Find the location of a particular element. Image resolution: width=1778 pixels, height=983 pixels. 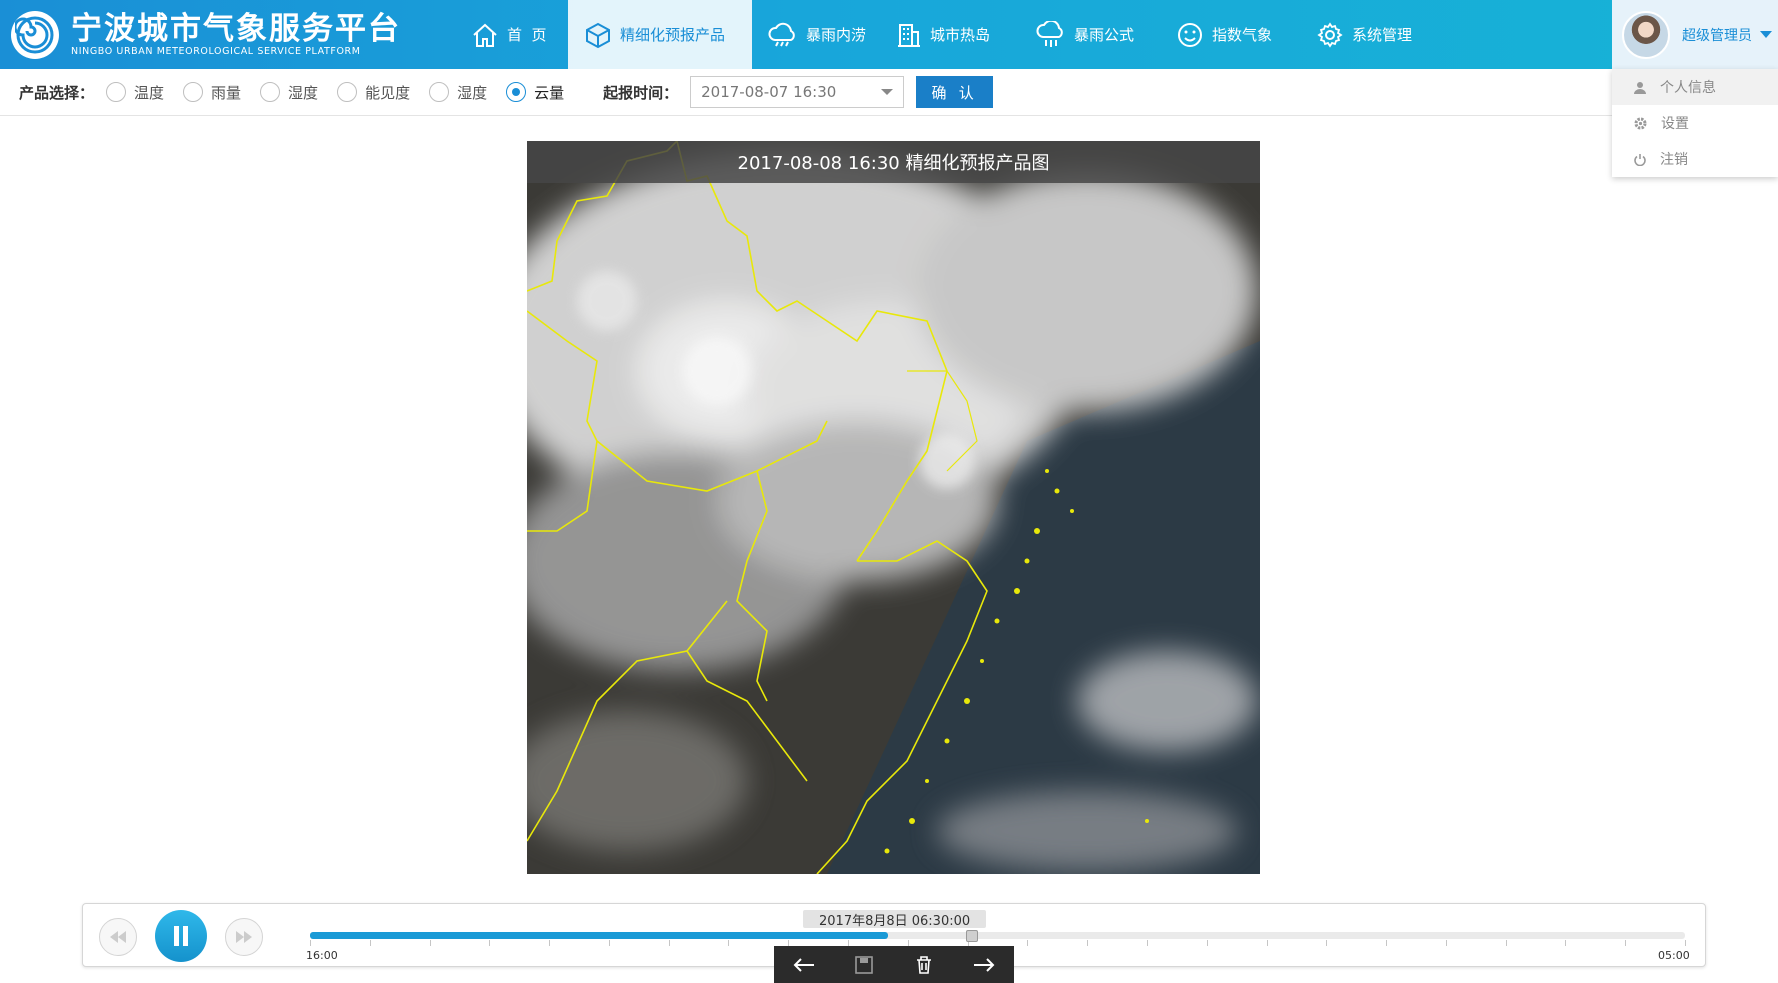

user-menu-toggle: 超级管理员 is located at coordinates (1695, 34).